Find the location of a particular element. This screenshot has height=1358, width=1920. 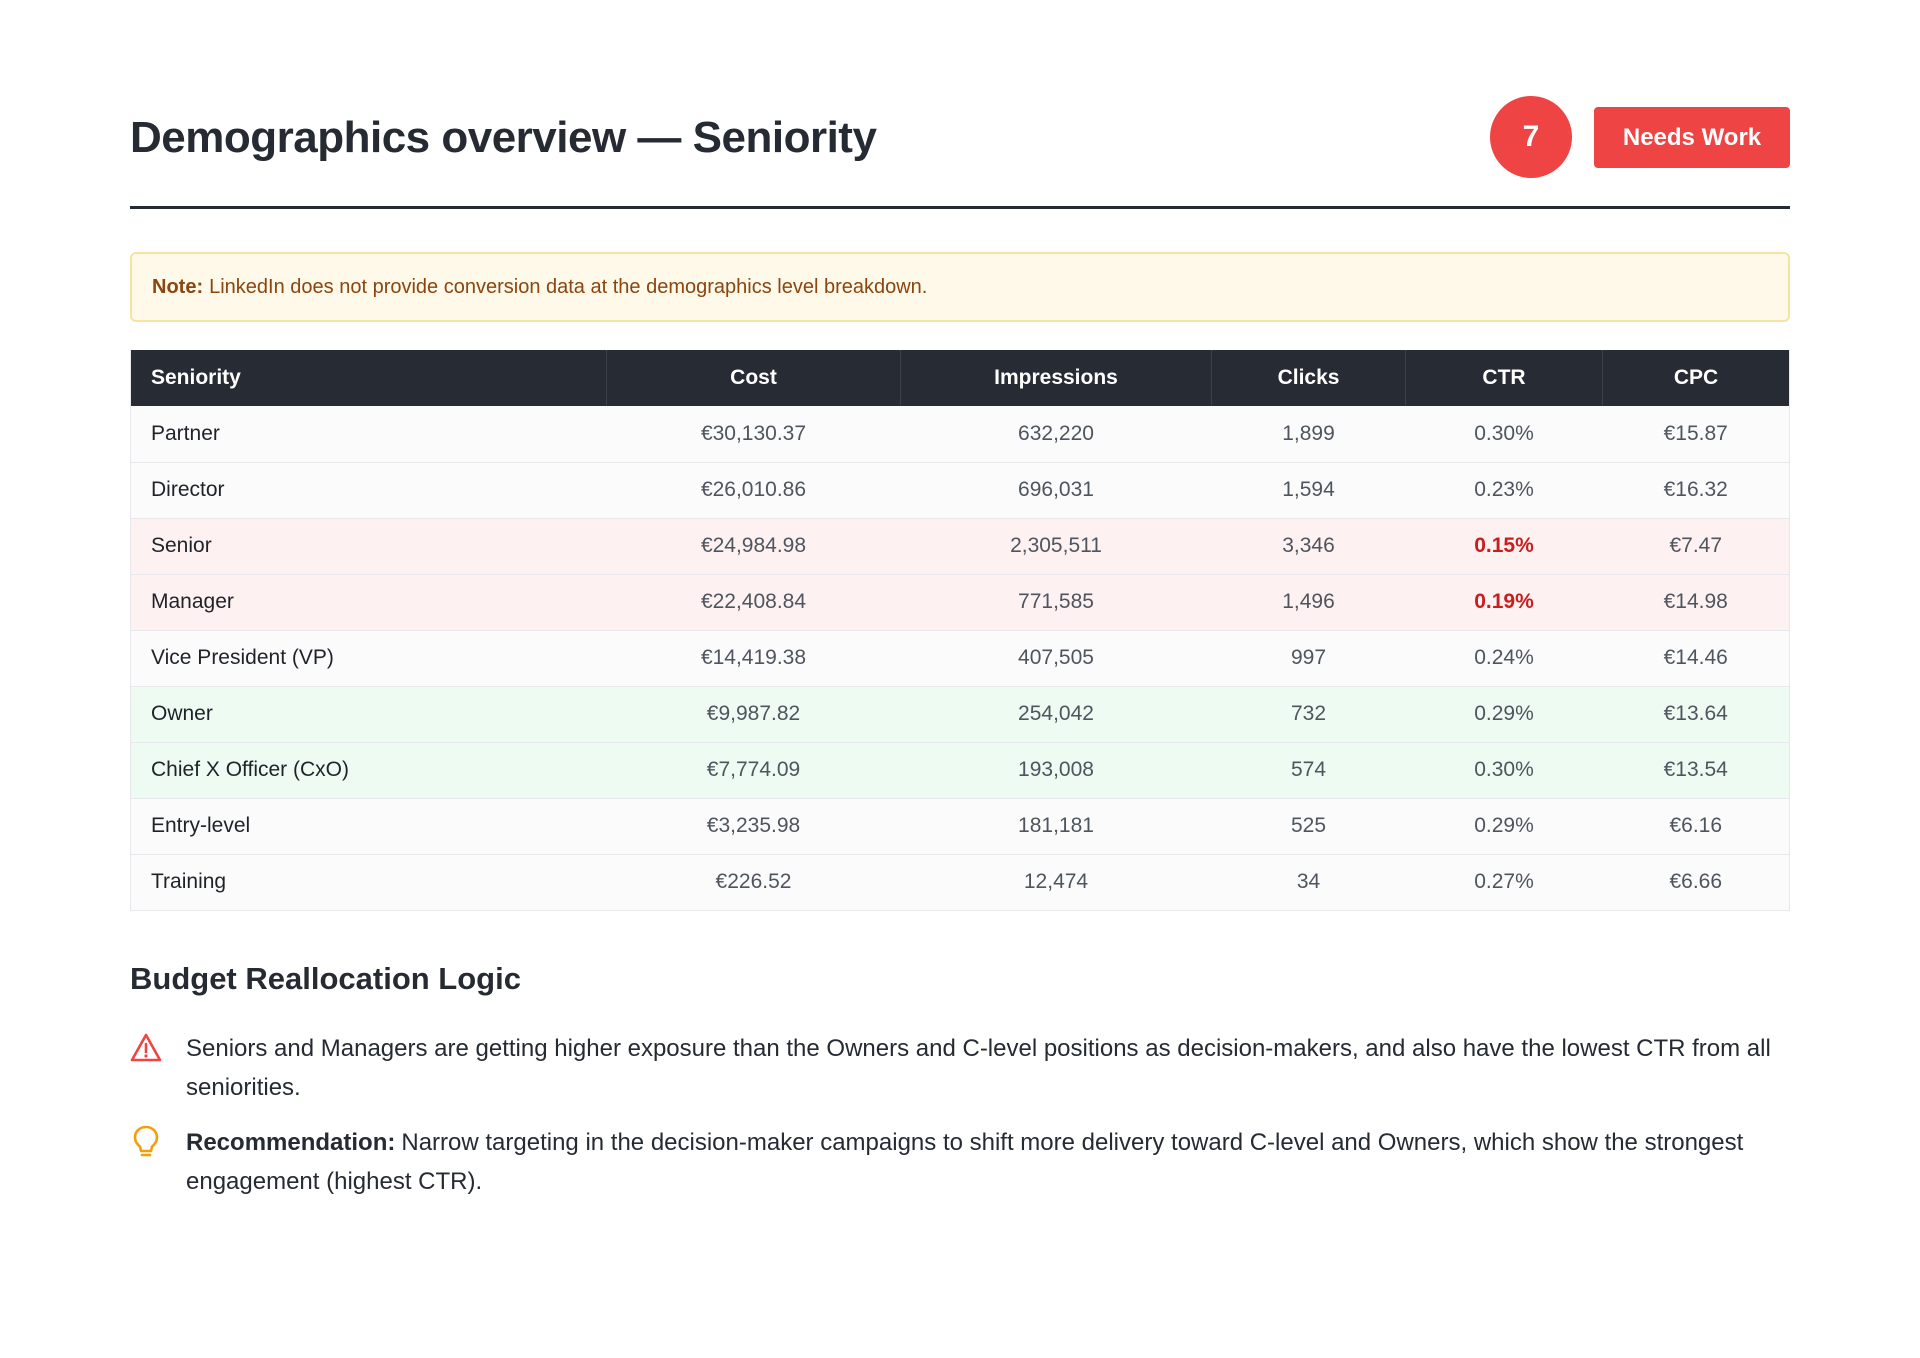

cell-cpc: €6.66 is located at coordinates (1696, 881).